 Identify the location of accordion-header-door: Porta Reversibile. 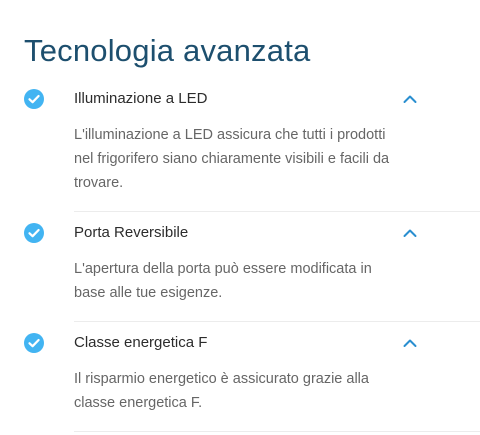
(240, 234).